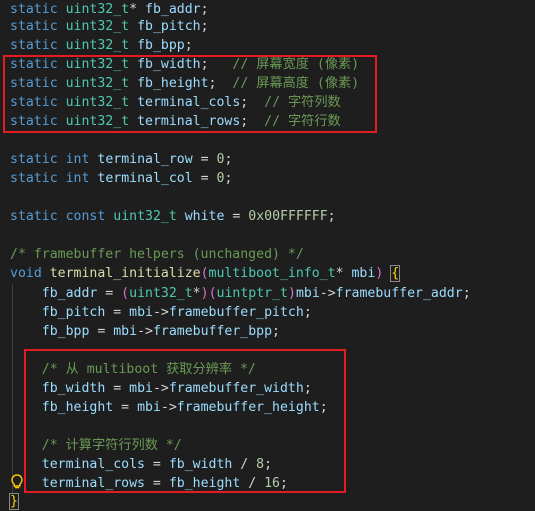 This screenshot has height=511, width=535. Describe the element at coordinates (145, 159) in the screenshot. I see `variable-name: terminal_row` at that location.